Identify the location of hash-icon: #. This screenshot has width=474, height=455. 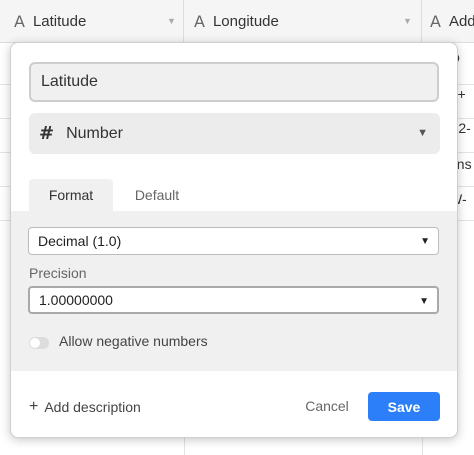
(47, 133).